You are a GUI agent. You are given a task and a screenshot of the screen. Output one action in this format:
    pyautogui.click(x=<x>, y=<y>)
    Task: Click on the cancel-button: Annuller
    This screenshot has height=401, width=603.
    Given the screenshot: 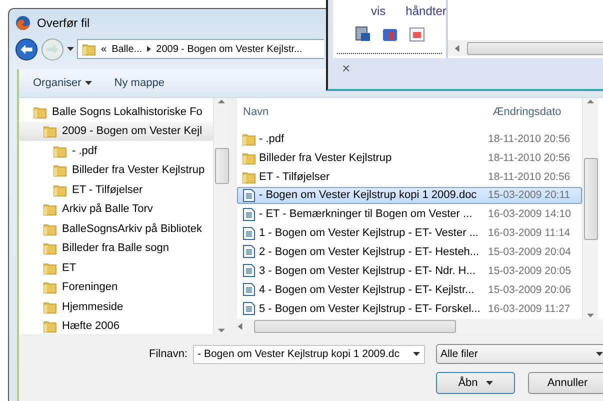 What is the action you would take?
    pyautogui.click(x=565, y=383)
    